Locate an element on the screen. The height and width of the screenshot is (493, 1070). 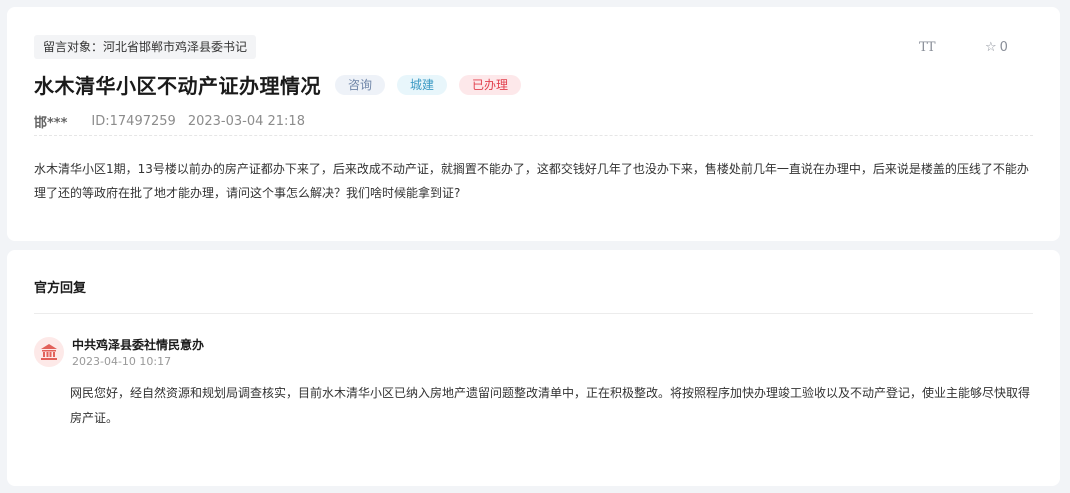
message-time: 2023-03-04 21:18 is located at coordinates (246, 121).